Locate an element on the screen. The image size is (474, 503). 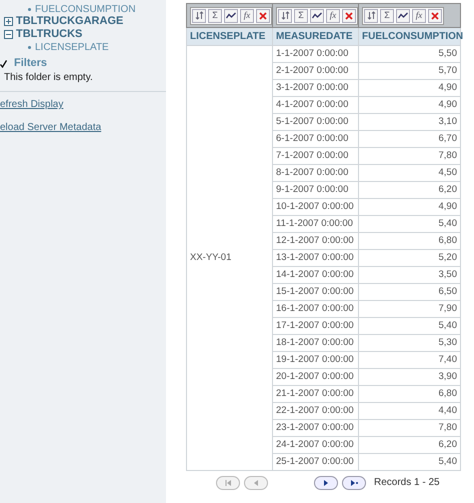
section-title: Filters is located at coordinates (30, 64).